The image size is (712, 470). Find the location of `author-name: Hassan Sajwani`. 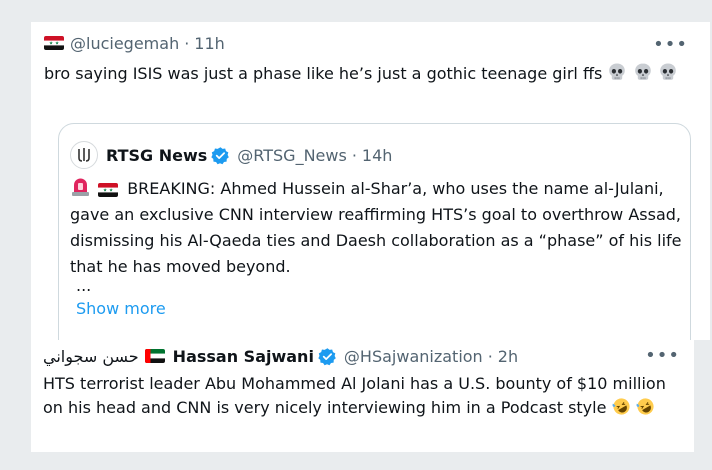

author-name: Hassan Sajwani is located at coordinates (243, 356).